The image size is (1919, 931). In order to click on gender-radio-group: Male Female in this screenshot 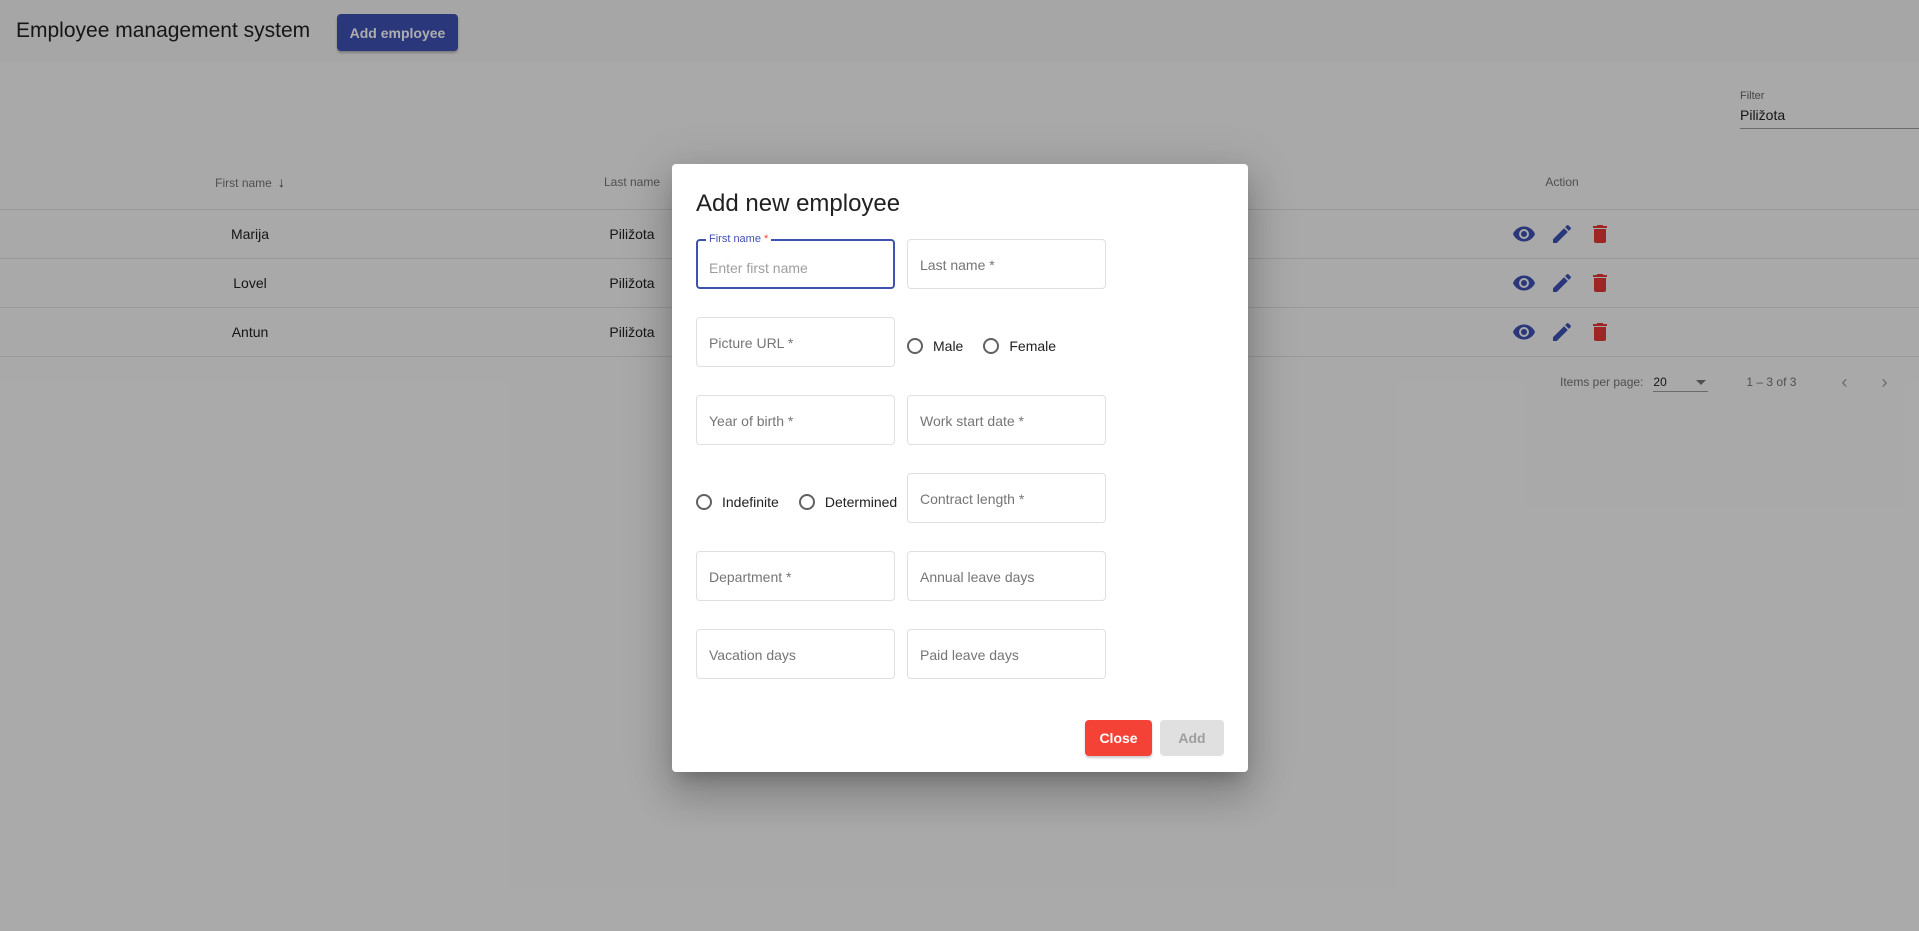, I will do `click(981, 346)`.